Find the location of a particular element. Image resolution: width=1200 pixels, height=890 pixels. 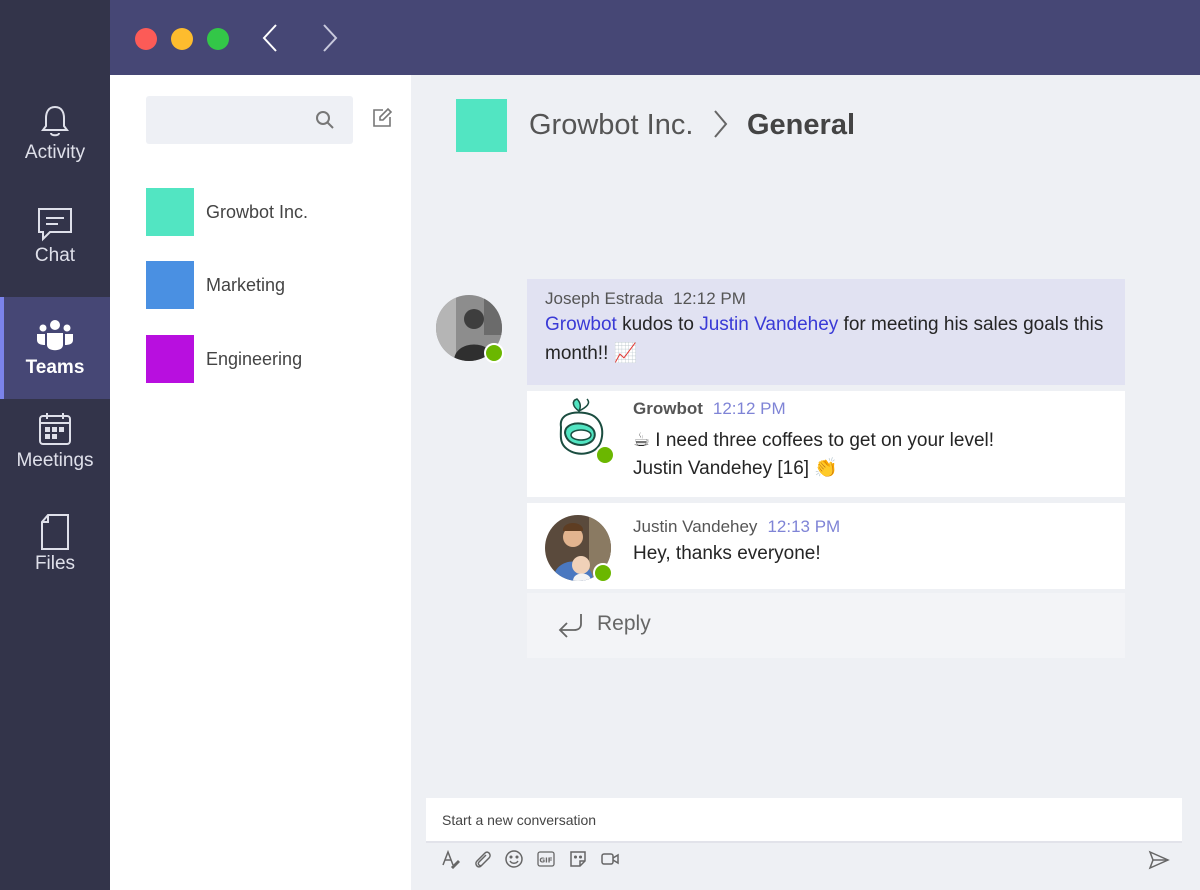

channel-avatar is located at coordinates (481, 125).